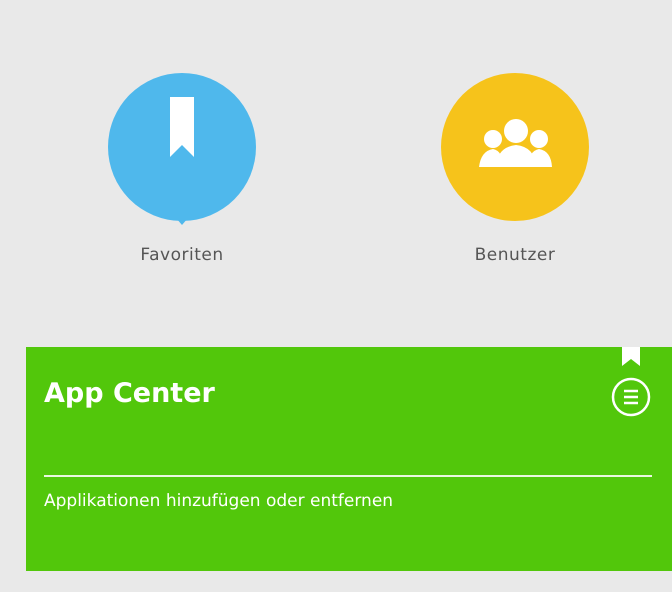  I want to click on speech-bubble-bookmark-icon, so click(182, 149).